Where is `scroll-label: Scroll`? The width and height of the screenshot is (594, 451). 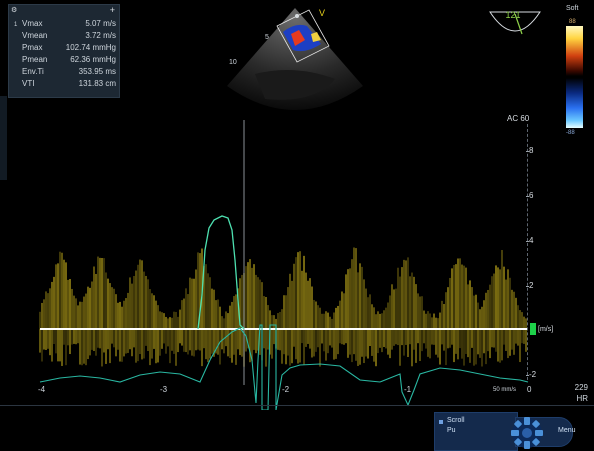 scroll-label: Scroll is located at coordinates (456, 420).